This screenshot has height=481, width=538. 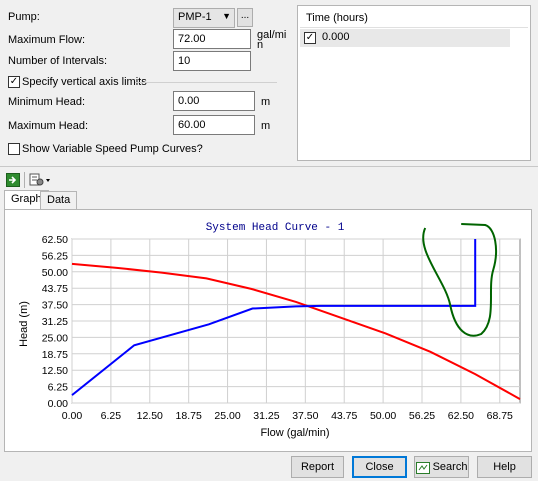 What do you see at coordinates (58, 388) in the screenshot?
I see `y-tick-label: 6.25` at bounding box center [58, 388].